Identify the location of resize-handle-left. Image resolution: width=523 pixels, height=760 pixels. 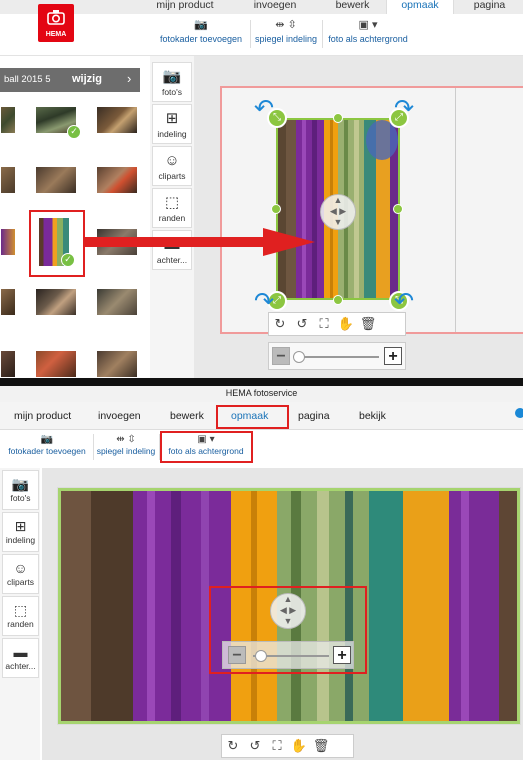
(276, 209).